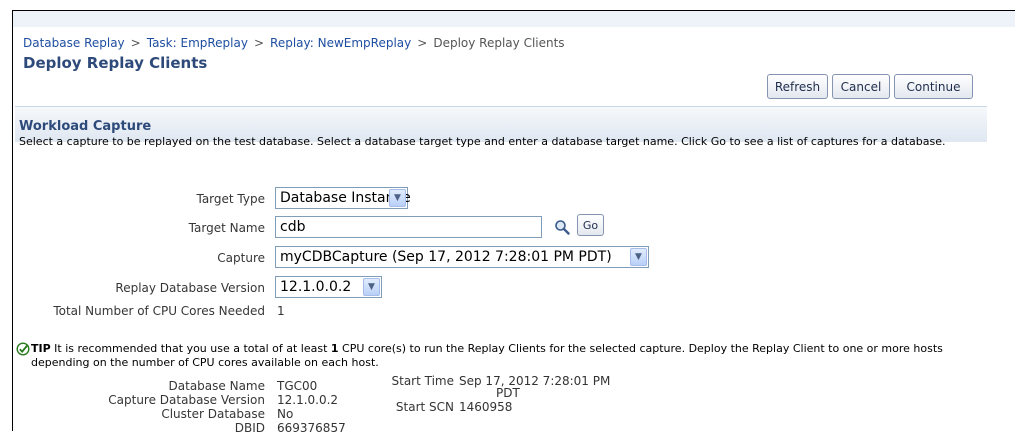 The image size is (1015, 435). Describe the element at coordinates (281, 311) in the screenshot. I see `cpu-cores-value: 1` at that location.